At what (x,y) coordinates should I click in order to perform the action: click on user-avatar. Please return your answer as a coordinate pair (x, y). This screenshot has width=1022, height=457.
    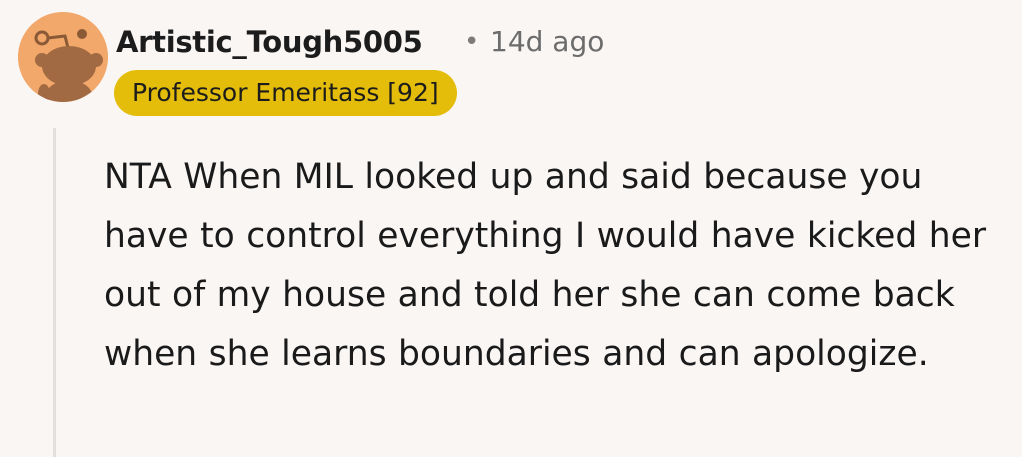
    Looking at the image, I should click on (63, 57).